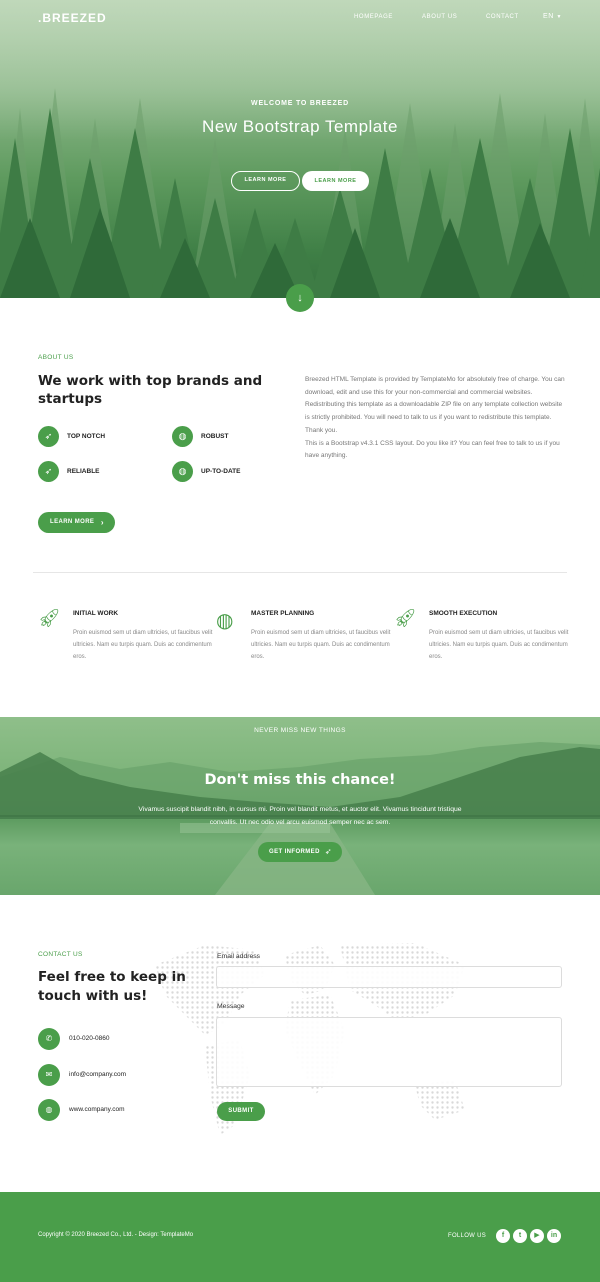  Describe the element at coordinates (300, 780) in the screenshot. I see `cta-title: Don't miss this chance!` at that location.